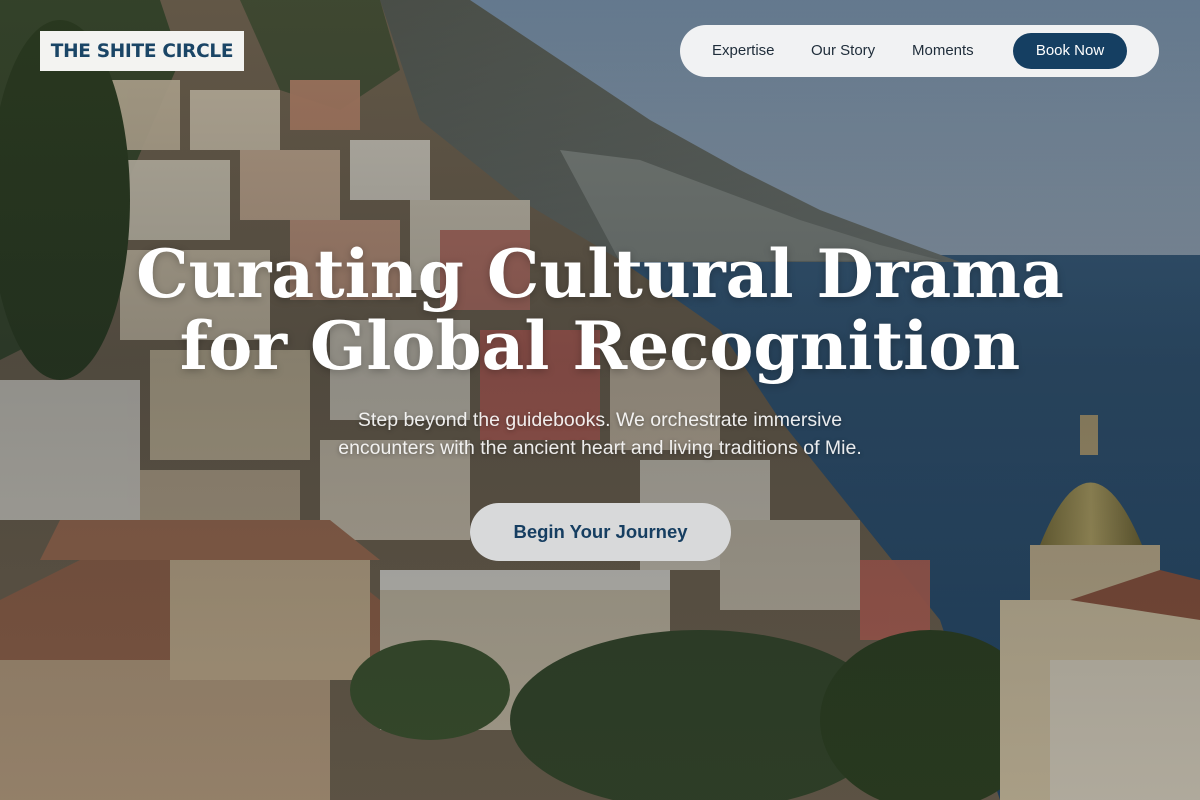  Describe the element at coordinates (1070, 51) in the screenshot. I see `book-now-button: Book Now` at that location.